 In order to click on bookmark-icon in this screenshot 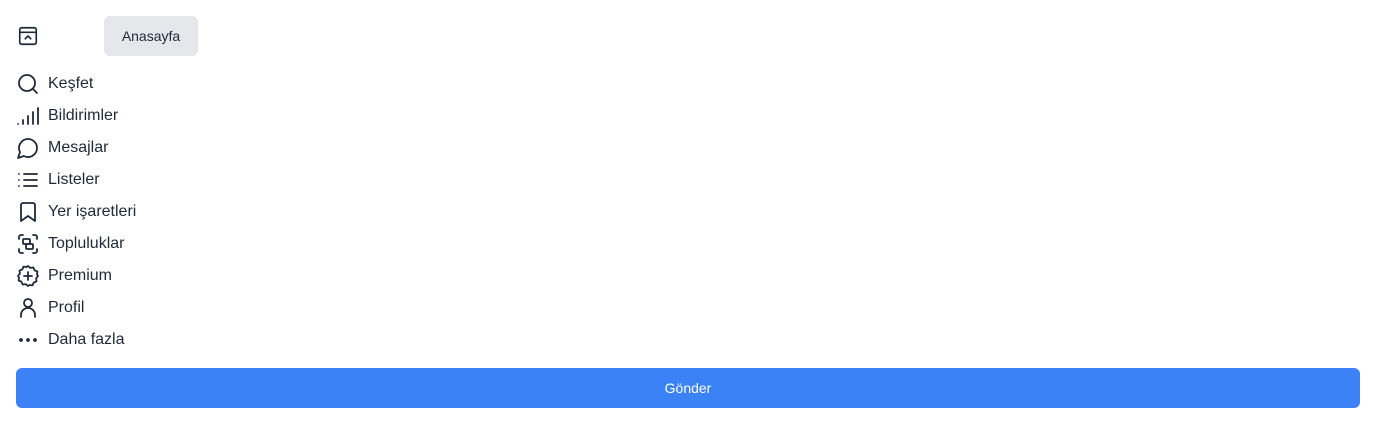, I will do `click(28, 212)`.